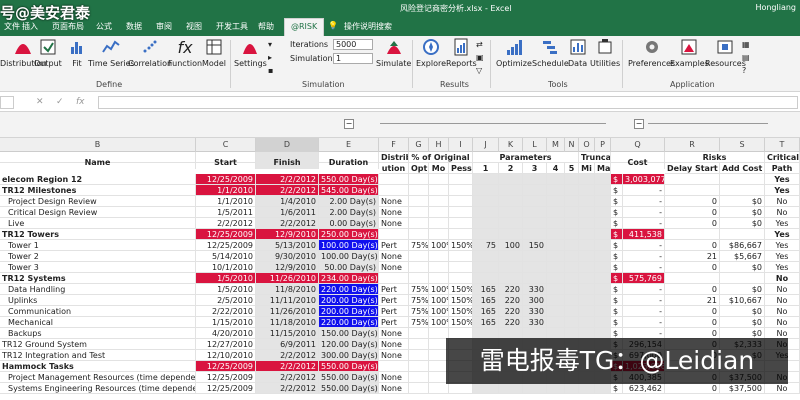 Image resolution: width=800 pixels, height=400 pixels. What do you see at coordinates (287, 245) in the screenshot?
I see `cell-finish: 5/13/2010` at bounding box center [287, 245].